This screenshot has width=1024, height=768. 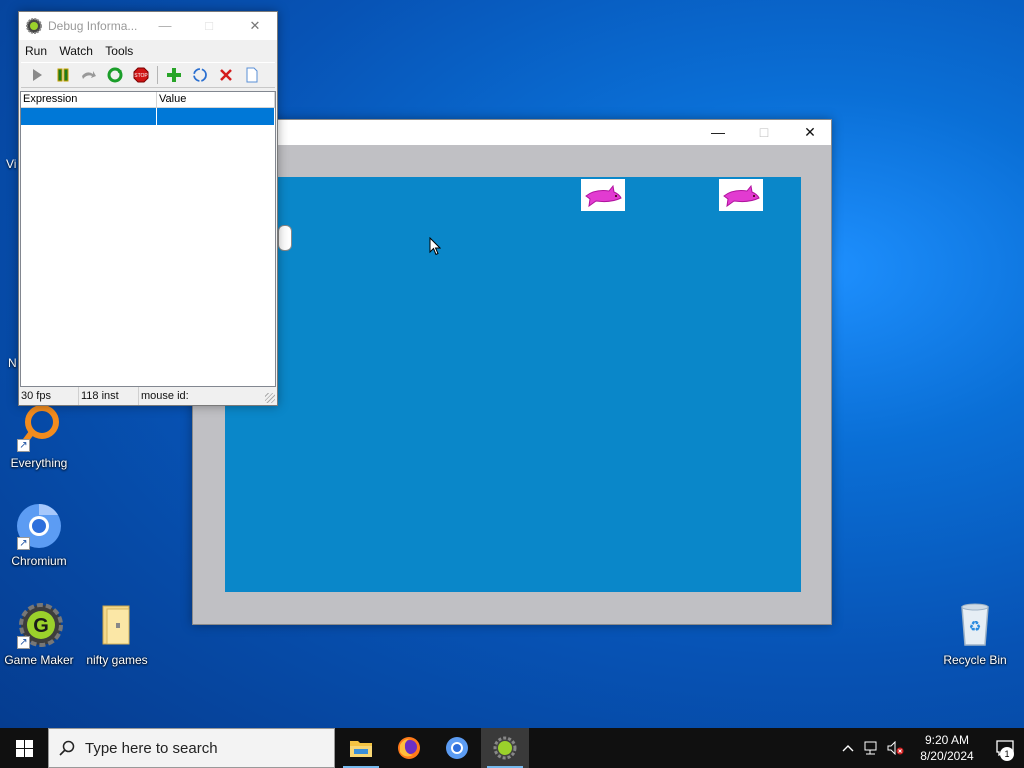 I want to click on watch-list-header: Expression Value, so click(x=148, y=100).